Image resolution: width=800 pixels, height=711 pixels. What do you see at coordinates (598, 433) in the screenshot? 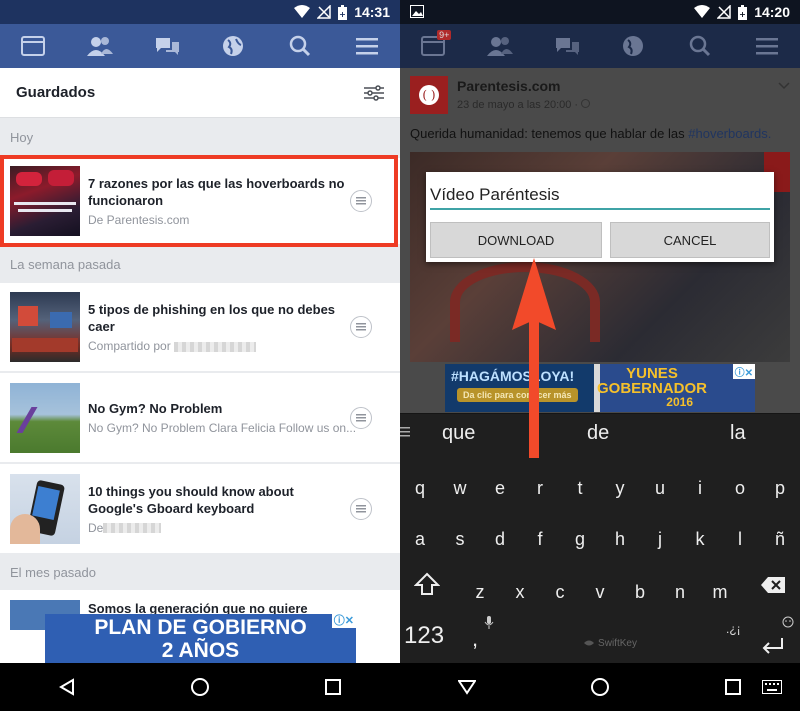
I see `suggestion-2: de` at bounding box center [598, 433].